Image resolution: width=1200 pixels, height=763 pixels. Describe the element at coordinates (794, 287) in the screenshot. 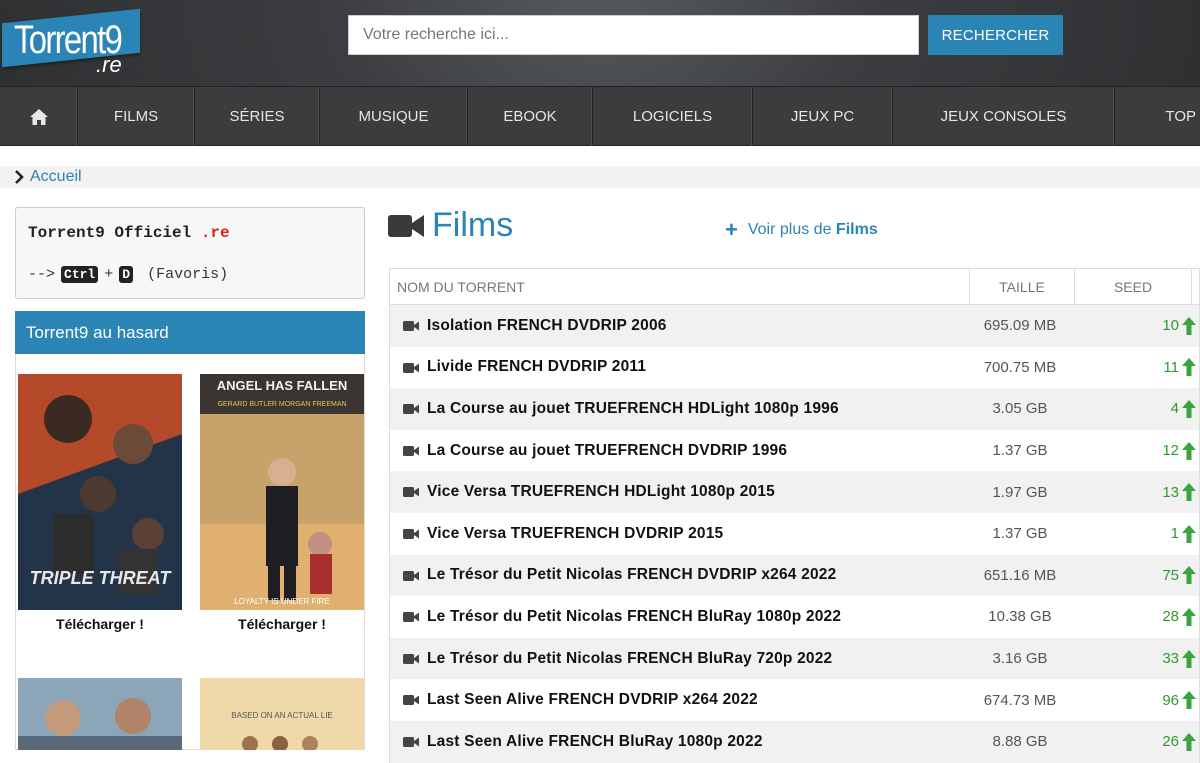

I see `table-header: NOM DU TORRENT TAILLE SEED` at that location.